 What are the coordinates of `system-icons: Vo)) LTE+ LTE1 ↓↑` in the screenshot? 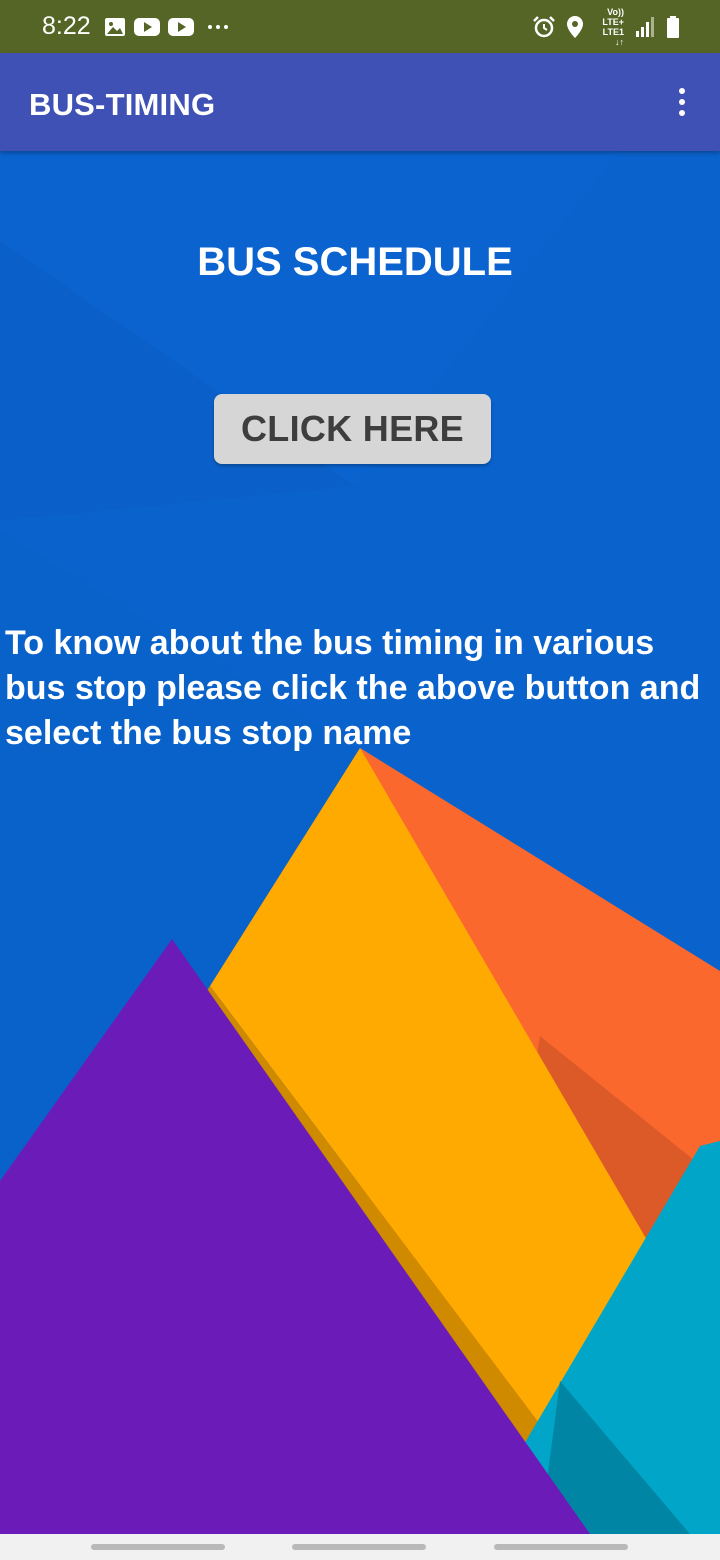 It's located at (606, 27).